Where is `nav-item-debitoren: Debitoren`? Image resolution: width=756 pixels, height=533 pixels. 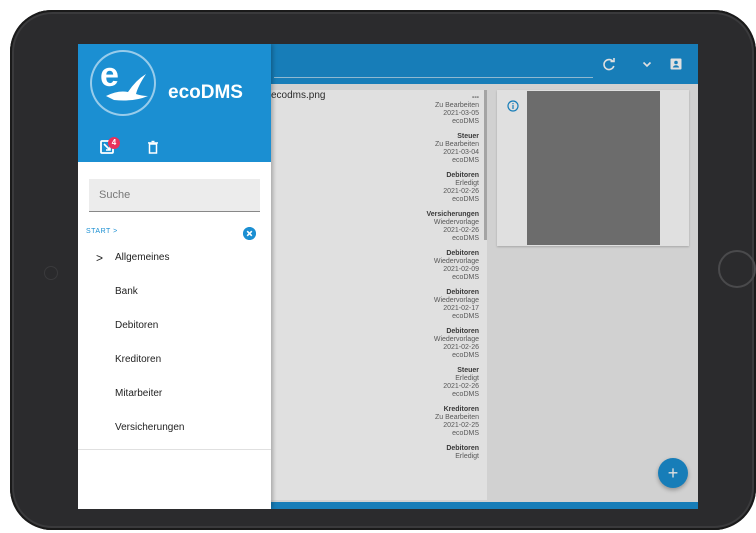
nav-item-debitoren: Debitoren is located at coordinates (174, 327).